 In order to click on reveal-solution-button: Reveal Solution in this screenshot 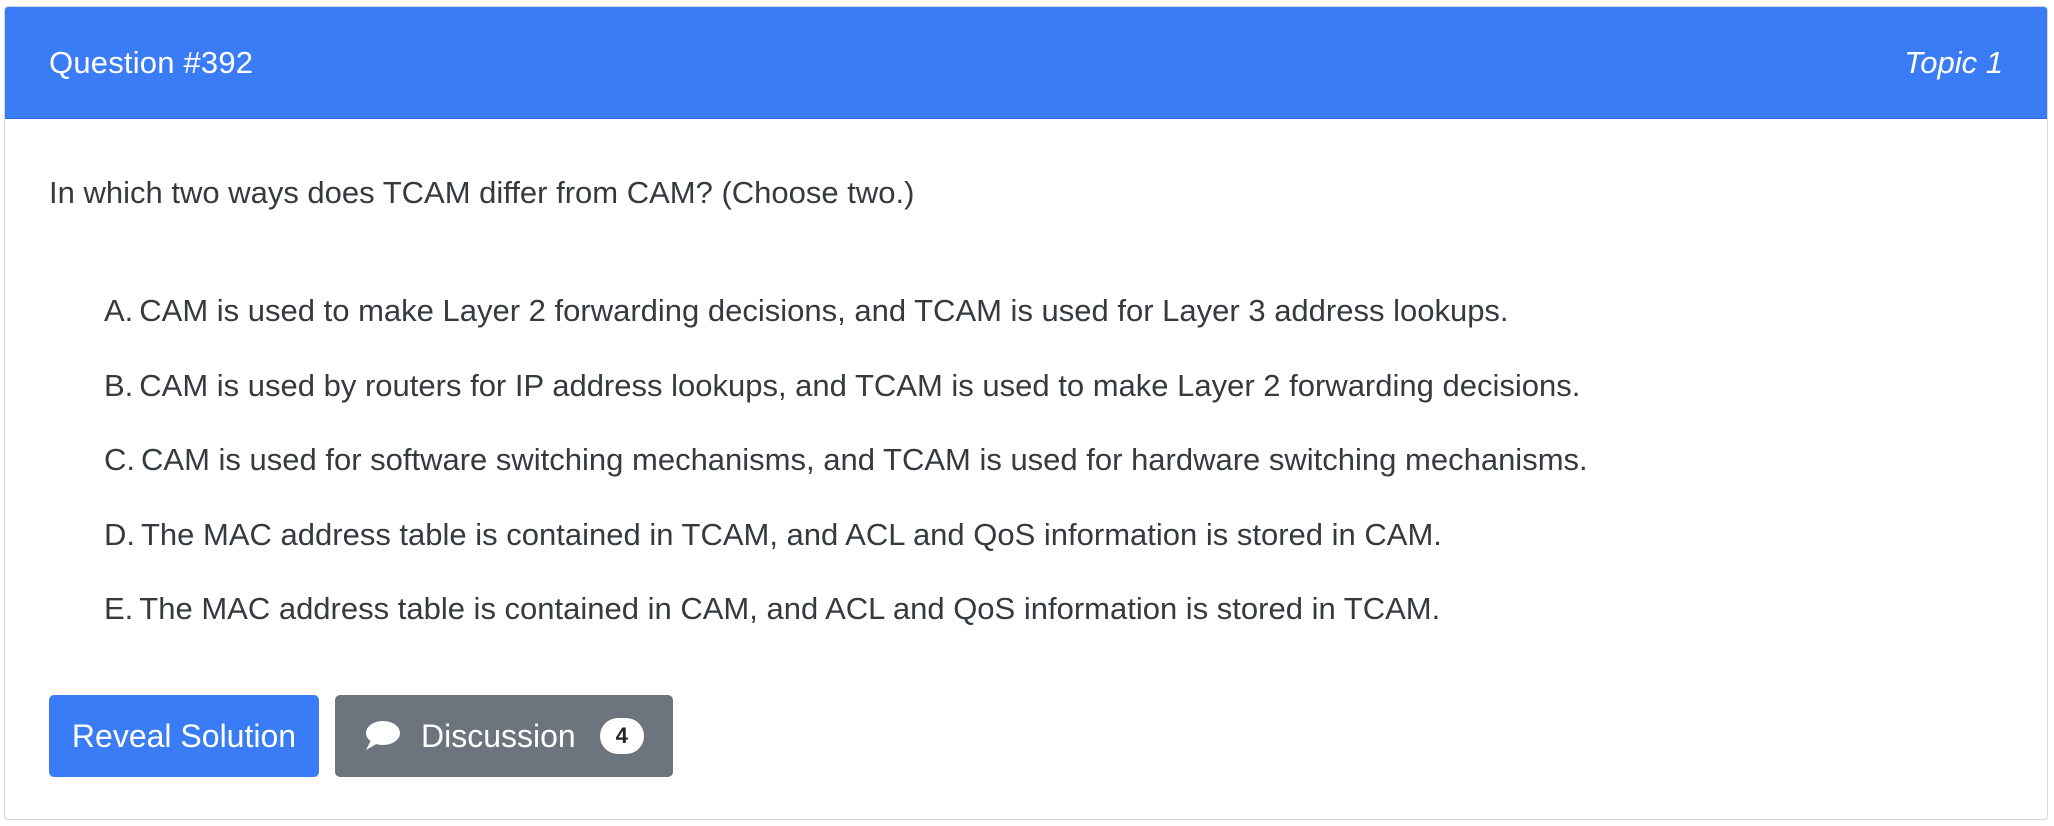, I will do `click(184, 736)`.